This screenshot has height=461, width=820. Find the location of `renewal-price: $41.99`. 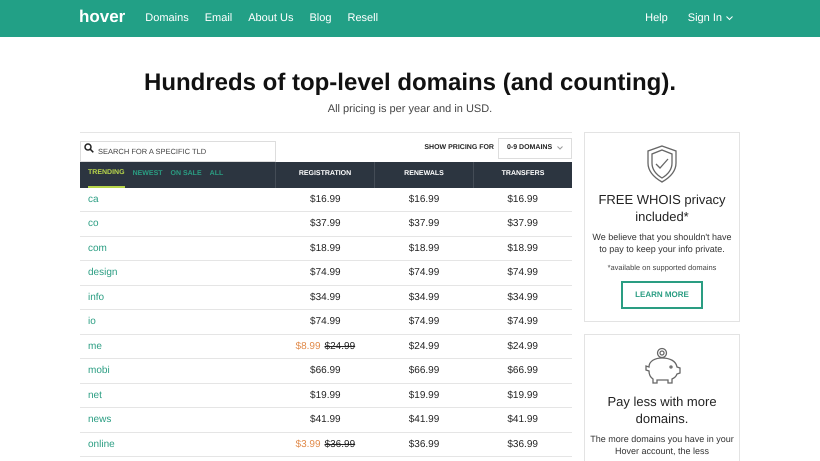

renewal-price: $41.99 is located at coordinates (424, 420).